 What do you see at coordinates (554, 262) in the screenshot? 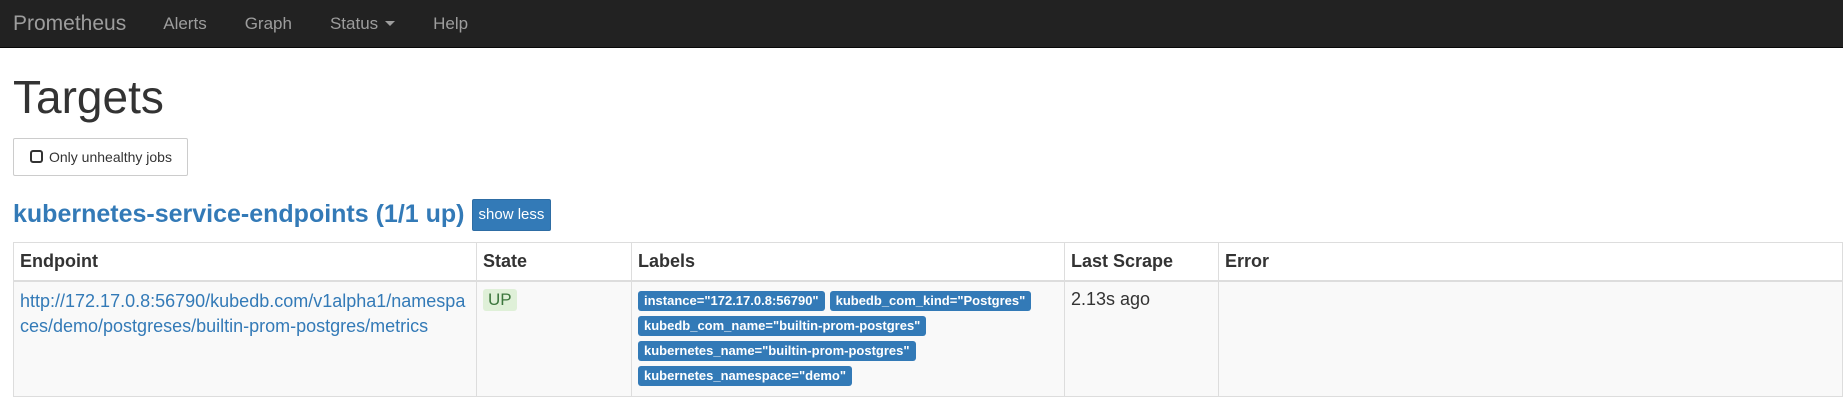
I see `column-header-state: State` at bounding box center [554, 262].